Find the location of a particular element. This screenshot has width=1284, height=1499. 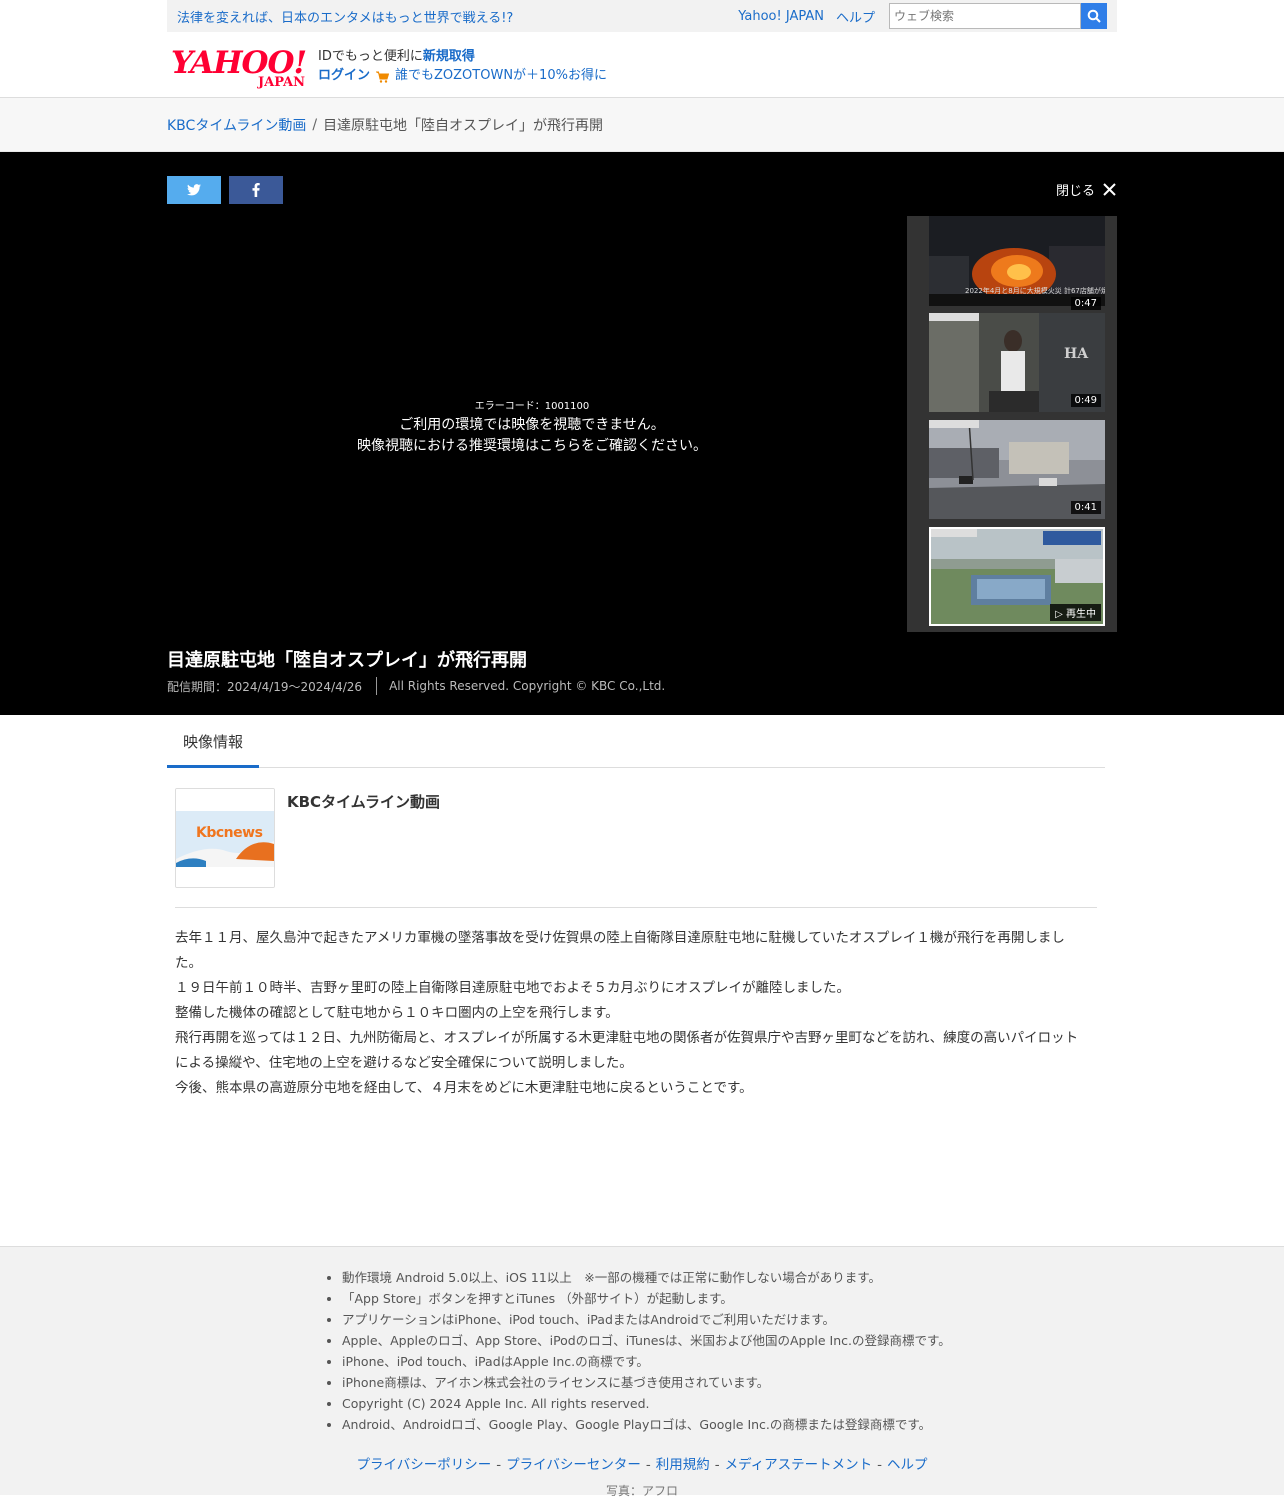

playlist-item-active: ▷ 再生中 is located at coordinates (1017, 576).